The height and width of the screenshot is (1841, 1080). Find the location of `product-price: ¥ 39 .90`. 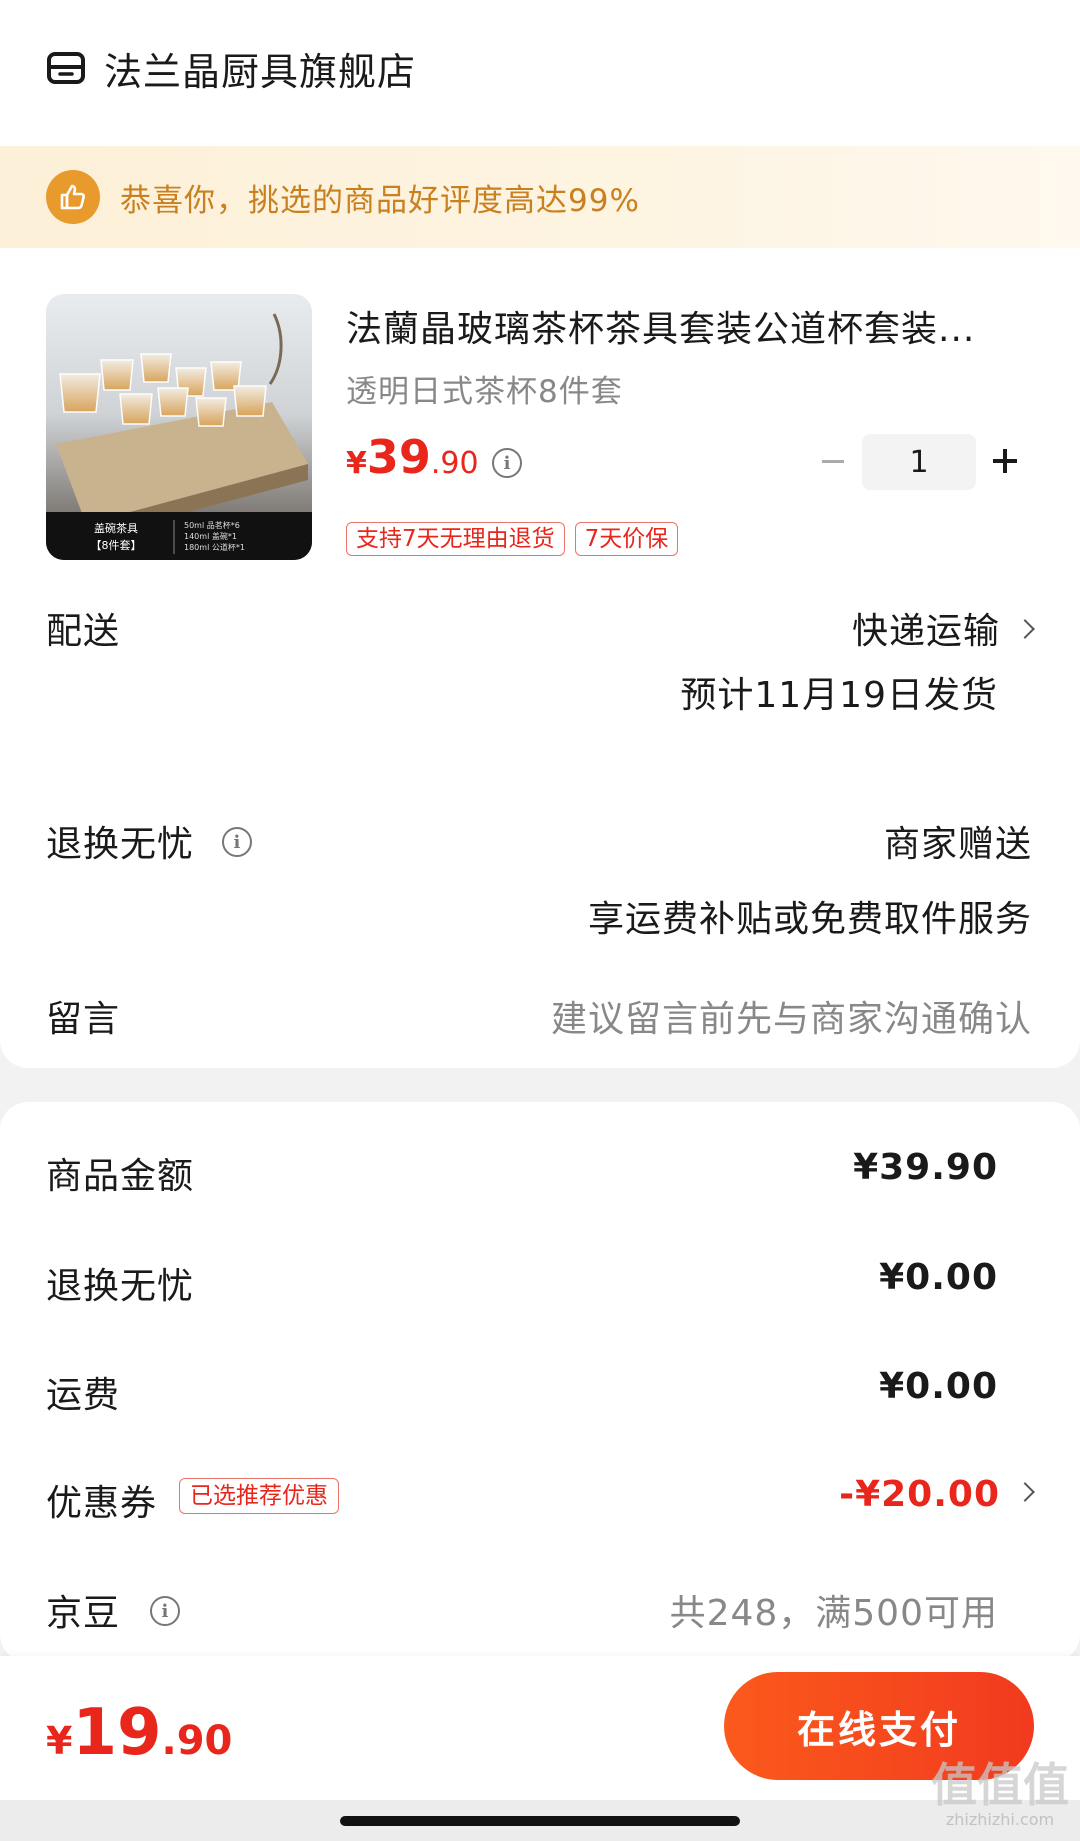

product-price: ¥ 39 .90 is located at coordinates (412, 460).